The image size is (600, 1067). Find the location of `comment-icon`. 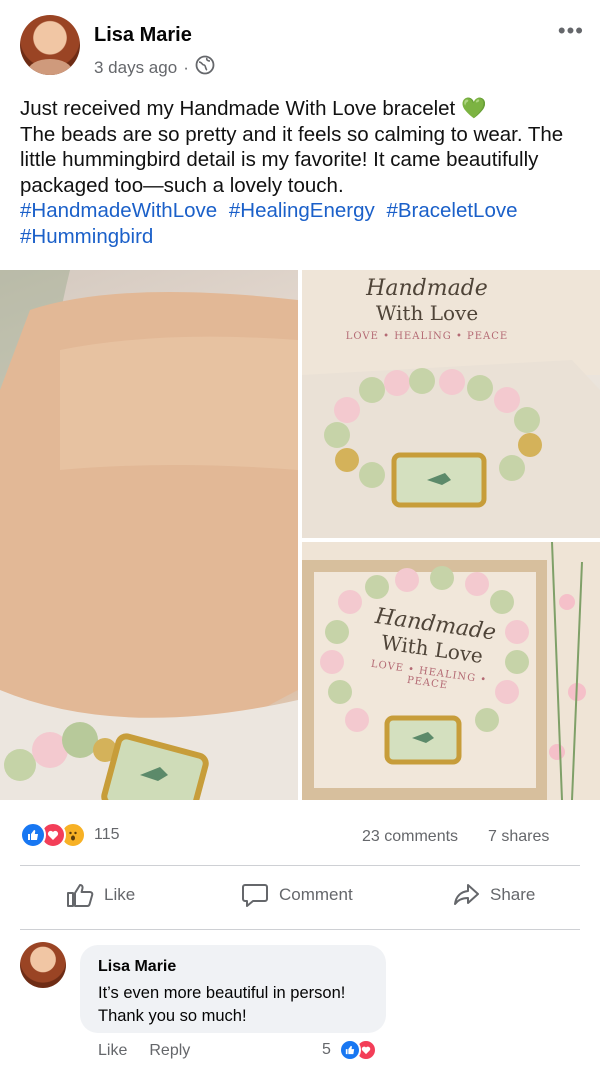

comment-icon is located at coordinates (255, 895).